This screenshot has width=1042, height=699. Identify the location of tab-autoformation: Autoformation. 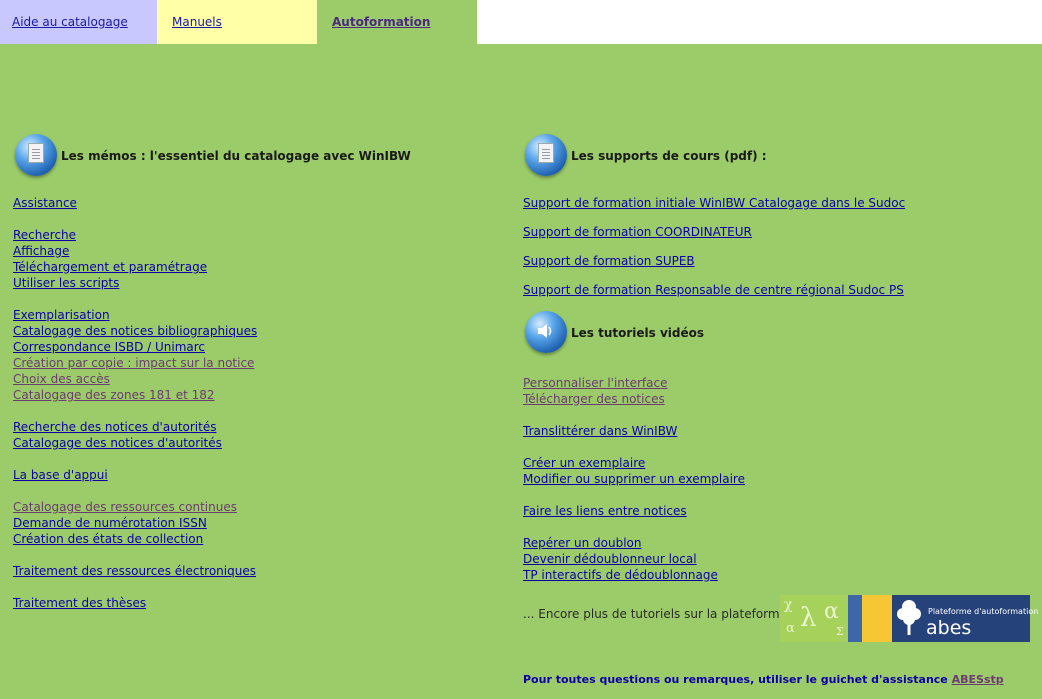
(397, 22).